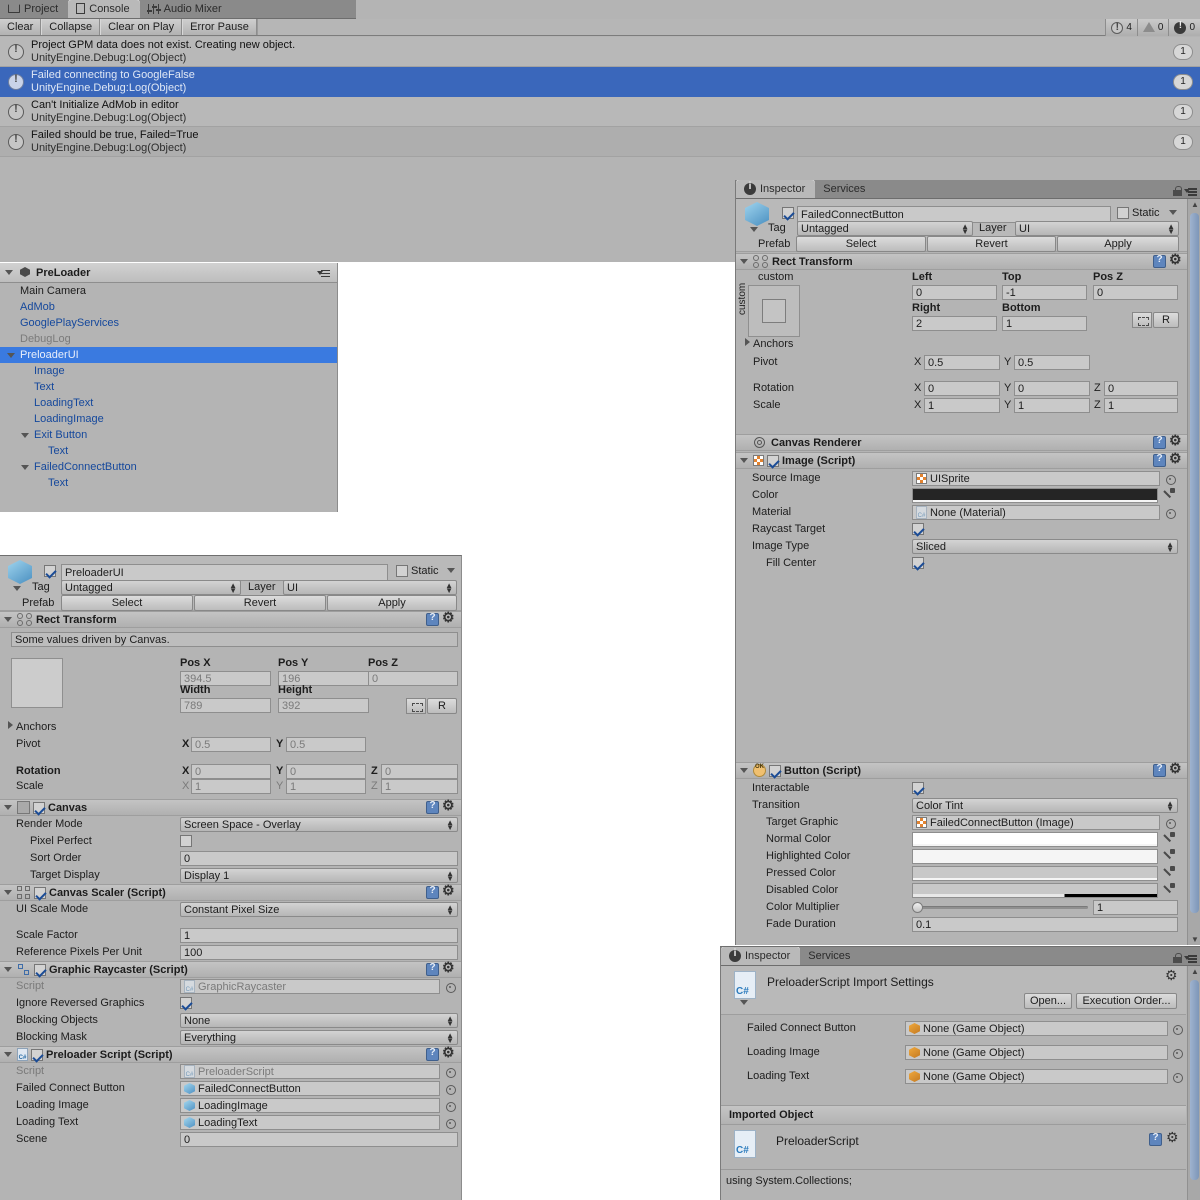 The image size is (1200, 1200). Describe the element at coordinates (1152, 27) in the screenshot. I see `warning-counter: 0` at that location.